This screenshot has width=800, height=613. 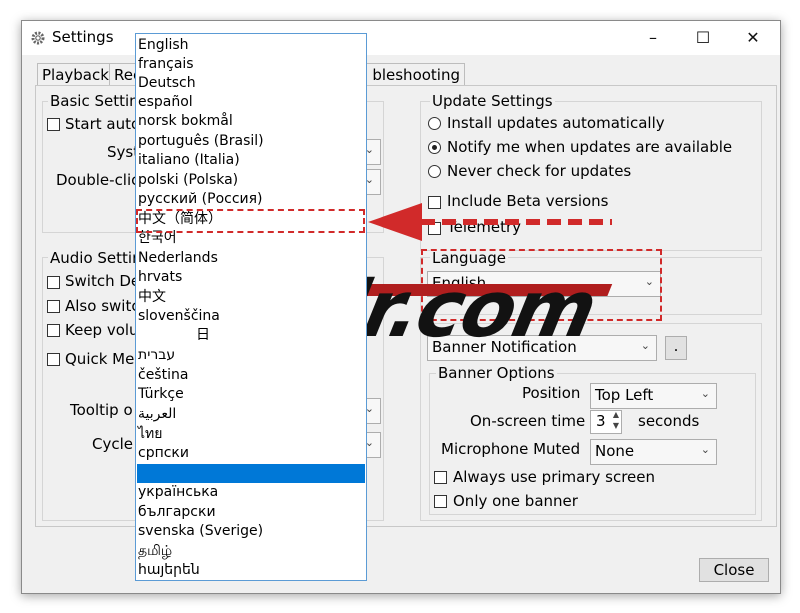 What do you see at coordinates (653, 452) in the screenshot?
I see `microphone-muted-combo: None ⌄` at bounding box center [653, 452].